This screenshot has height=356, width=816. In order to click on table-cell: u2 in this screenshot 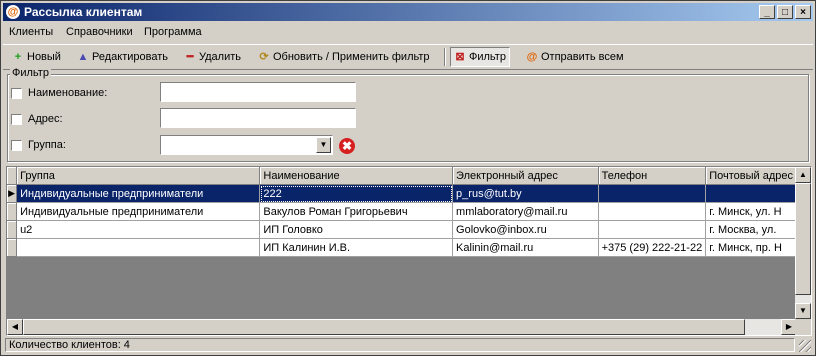, I will do `click(138, 229)`.